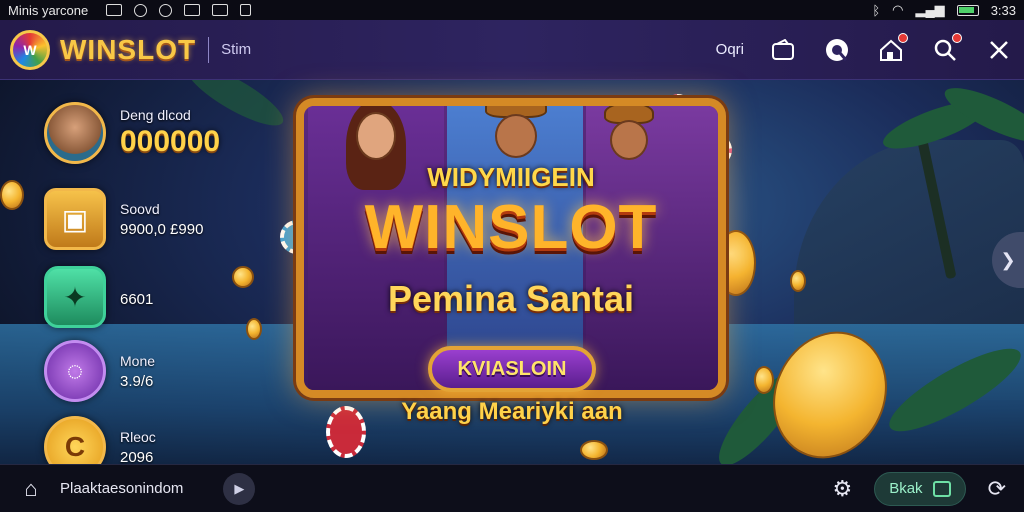 The image size is (1024, 512). Describe the element at coordinates (997, 489) in the screenshot. I see `refresh-icon: ⟳` at that location.